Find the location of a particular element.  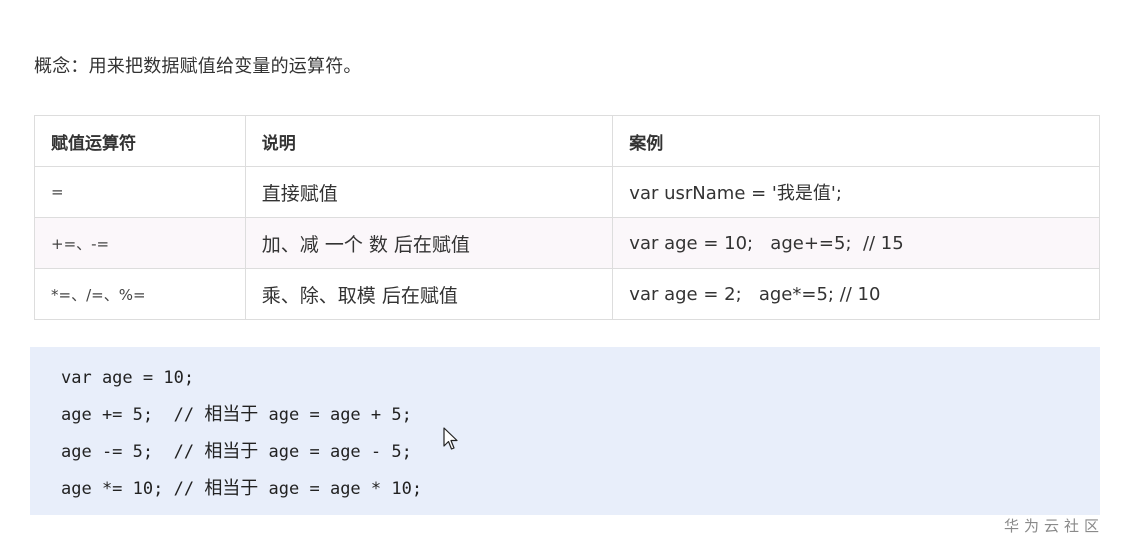

code-text: age += 5; is located at coordinates (117, 415).